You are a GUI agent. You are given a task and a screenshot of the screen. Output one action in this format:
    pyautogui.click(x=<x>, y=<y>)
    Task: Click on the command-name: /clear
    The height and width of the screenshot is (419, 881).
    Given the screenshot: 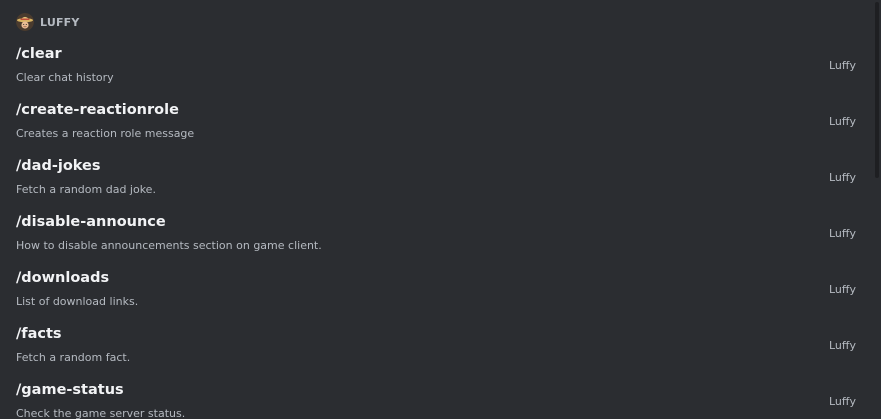 What is the action you would take?
    pyautogui.click(x=39, y=54)
    